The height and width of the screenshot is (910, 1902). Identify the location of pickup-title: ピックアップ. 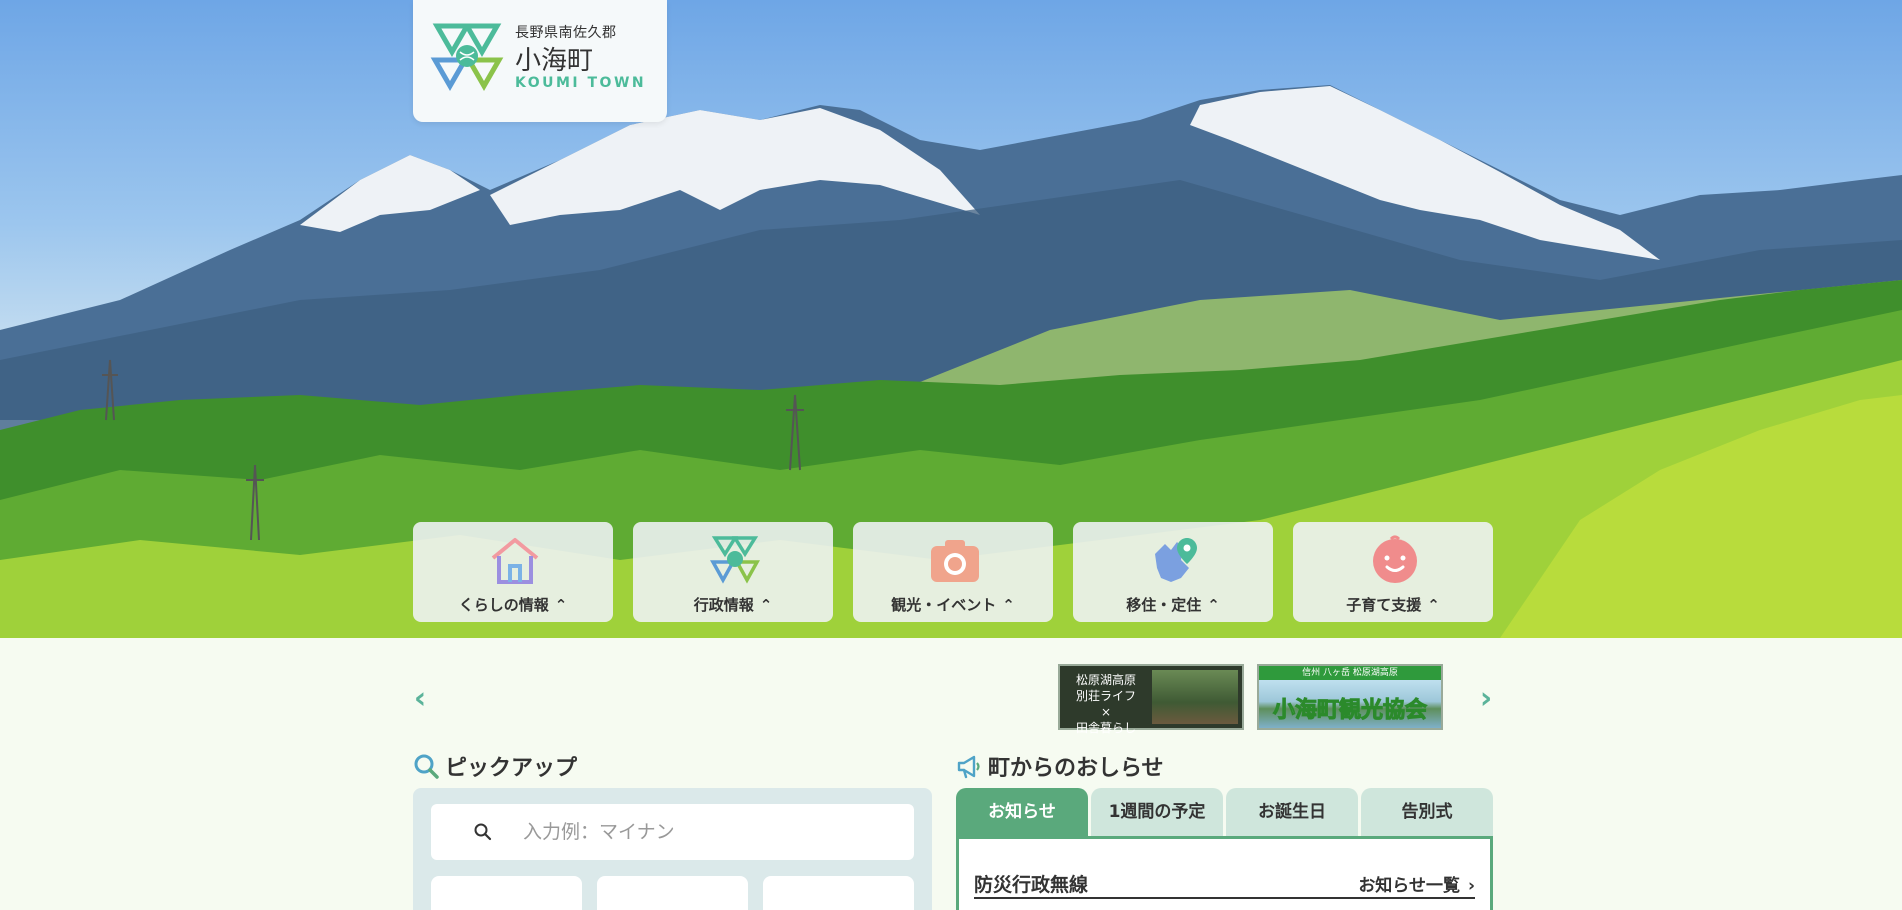
(511, 768).